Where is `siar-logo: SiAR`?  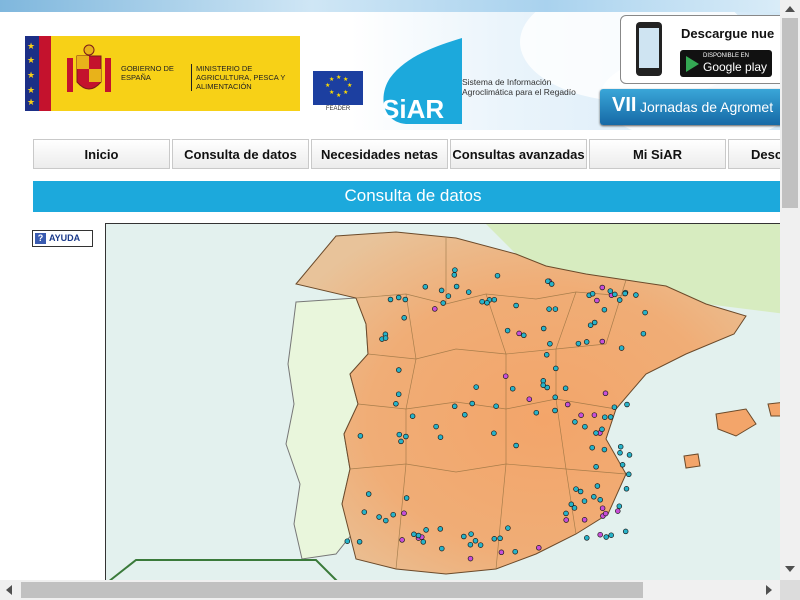 siar-logo: SiAR is located at coordinates (421, 81).